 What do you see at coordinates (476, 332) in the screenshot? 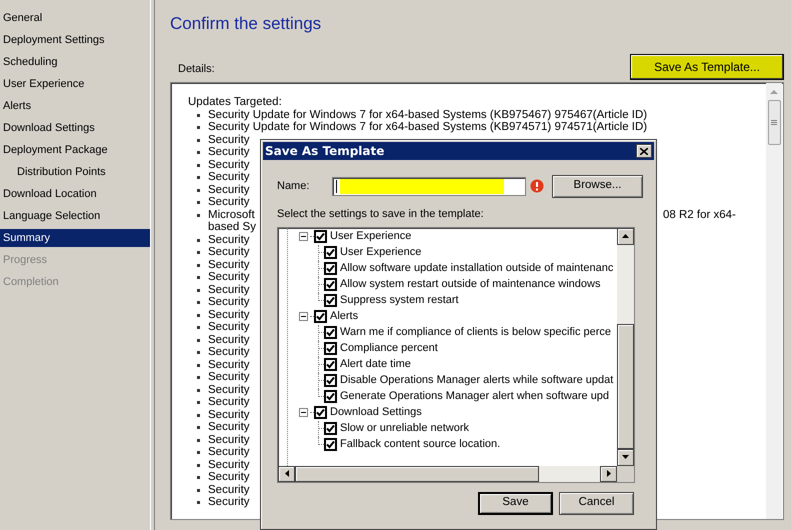
I see `tree-item-label: Warn me if compliance of clients is below specific perce` at bounding box center [476, 332].